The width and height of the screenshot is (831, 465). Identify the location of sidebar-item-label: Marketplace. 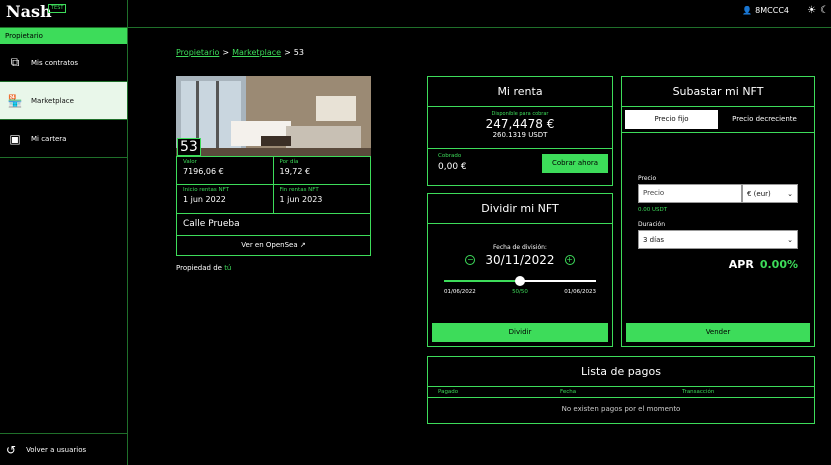
(52, 100).